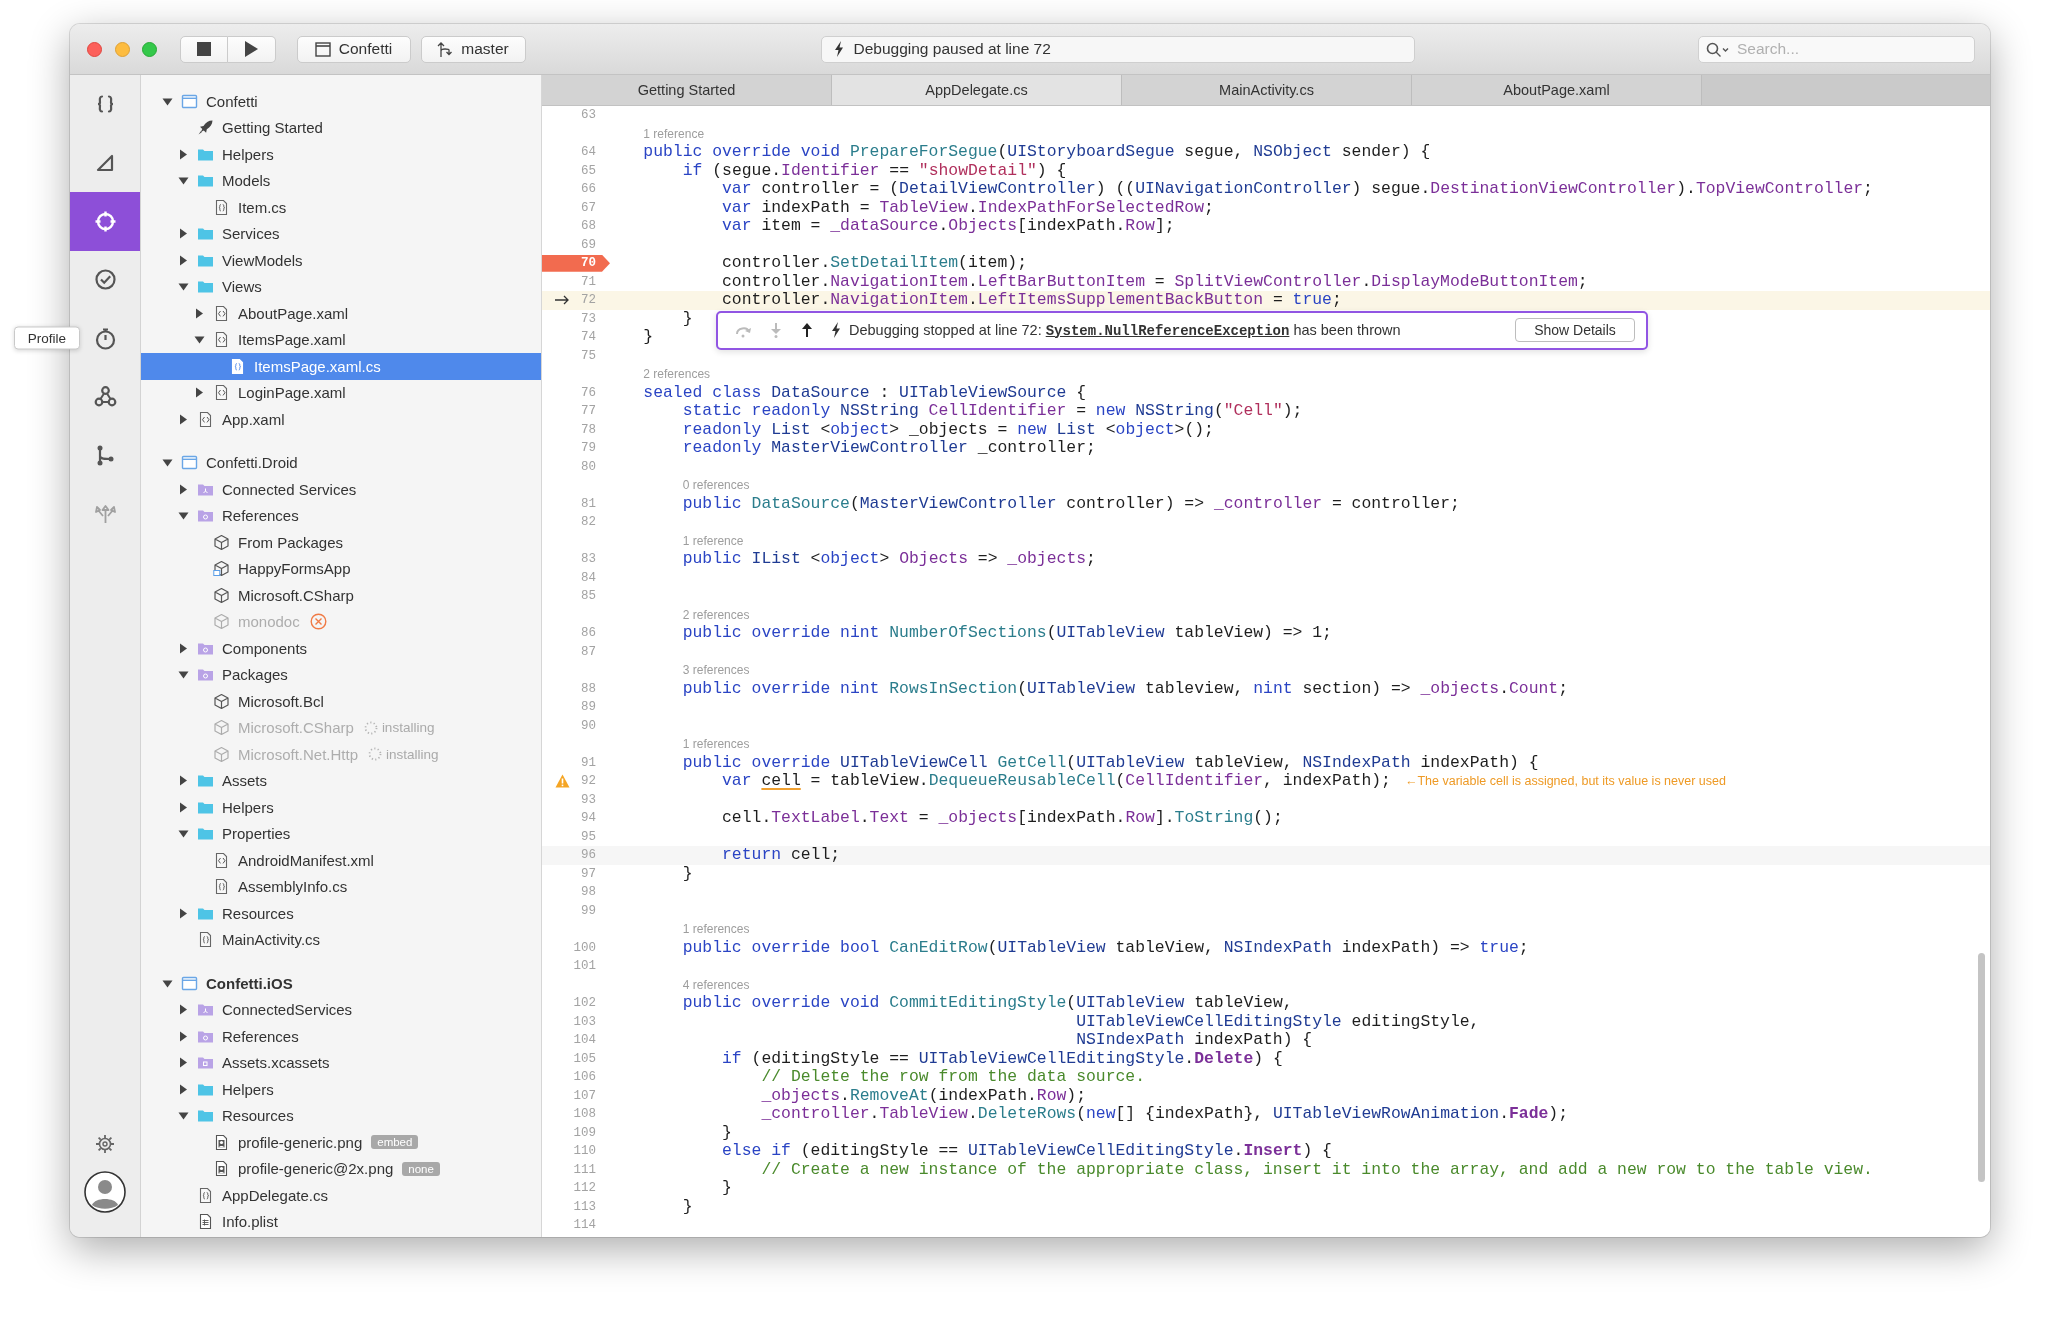 The width and height of the screenshot is (2048, 1330). What do you see at coordinates (341, 674) in the screenshot?
I see `tree-item: Packages` at bounding box center [341, 674].